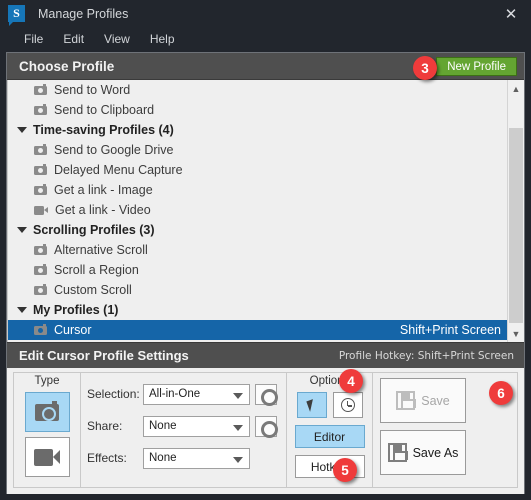 The height and width of the screenshot is (500, 531). I want to click on save-as-button: Save As, so click(423, 452).